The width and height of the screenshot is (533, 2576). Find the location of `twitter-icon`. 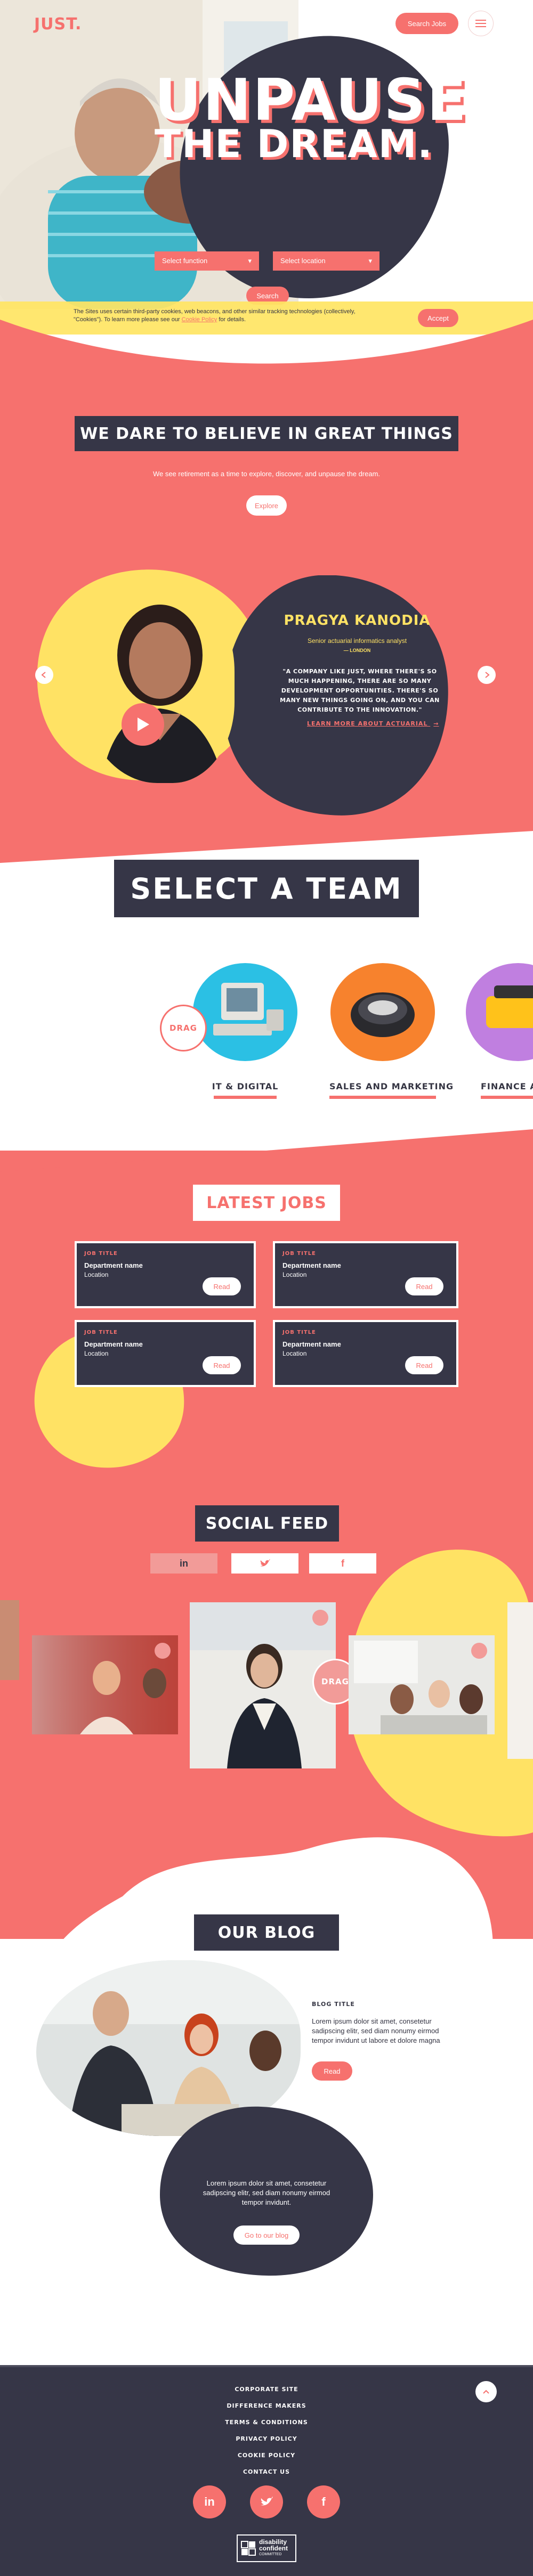

twitter-icon is located at coordinates (265, 1563).